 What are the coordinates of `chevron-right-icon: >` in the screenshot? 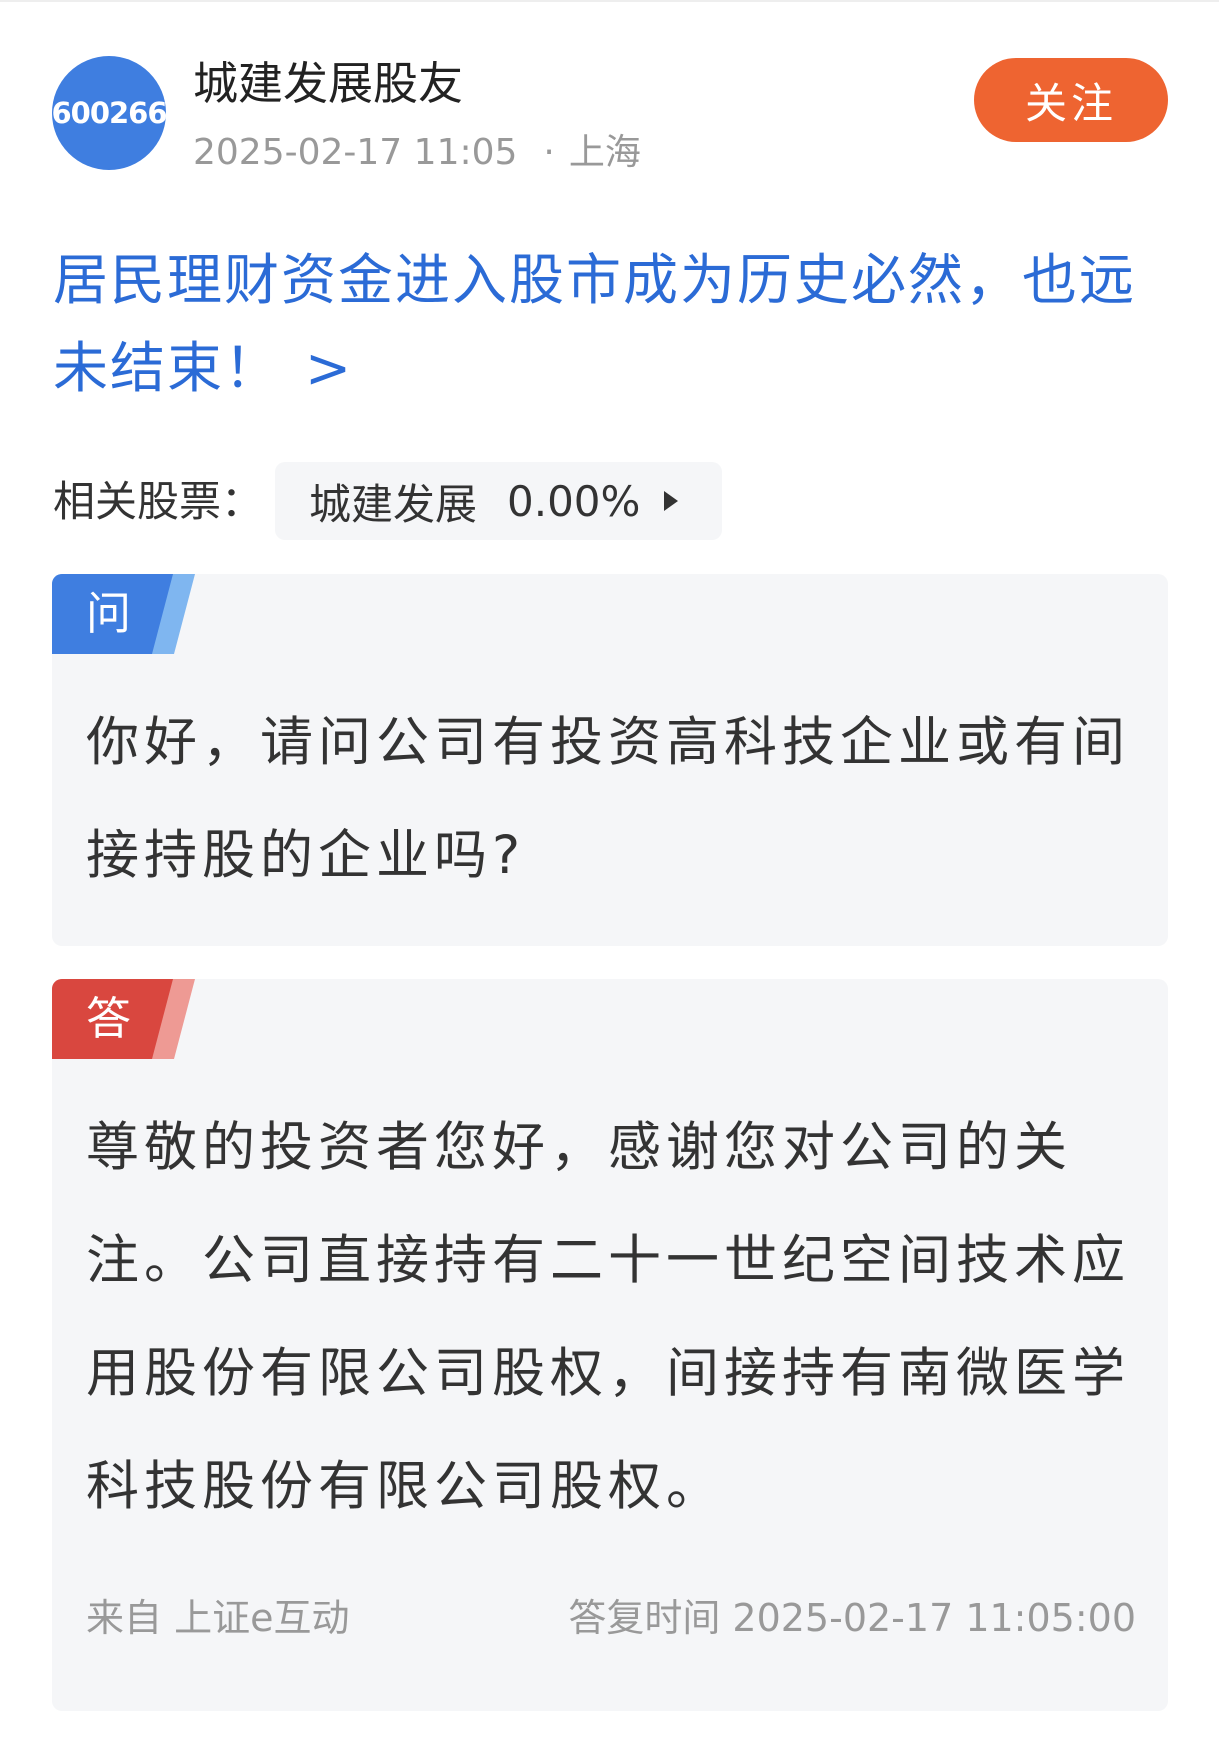 It's located at (329, 368).